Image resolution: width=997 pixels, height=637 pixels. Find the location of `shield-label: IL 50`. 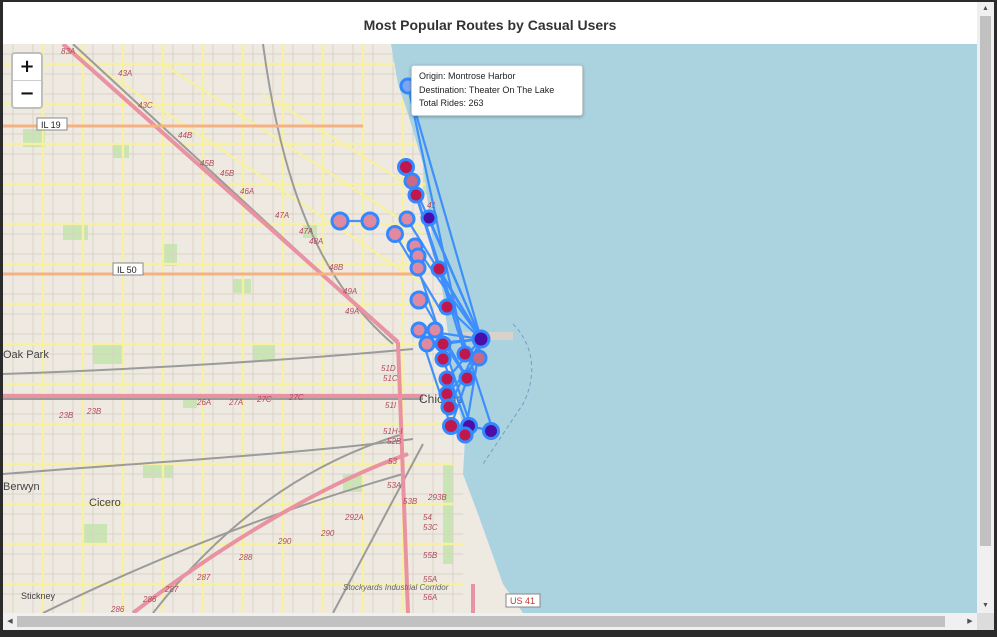

shield-label: IL 50 is located at coordinates (127, 270).